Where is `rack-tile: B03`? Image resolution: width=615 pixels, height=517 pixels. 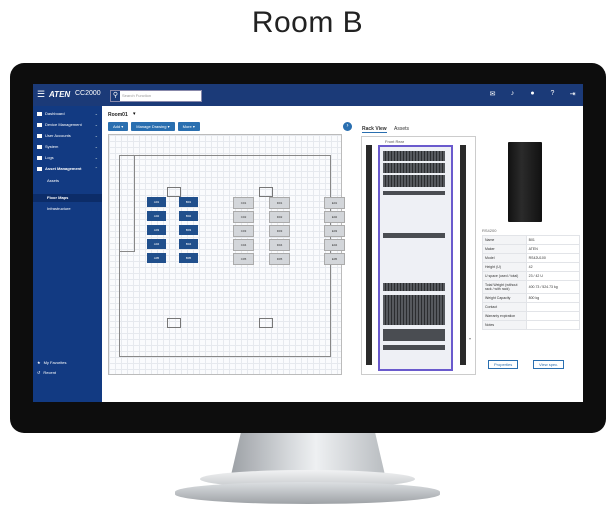
rack-tile: B03 is located at coordinates (188, 230).